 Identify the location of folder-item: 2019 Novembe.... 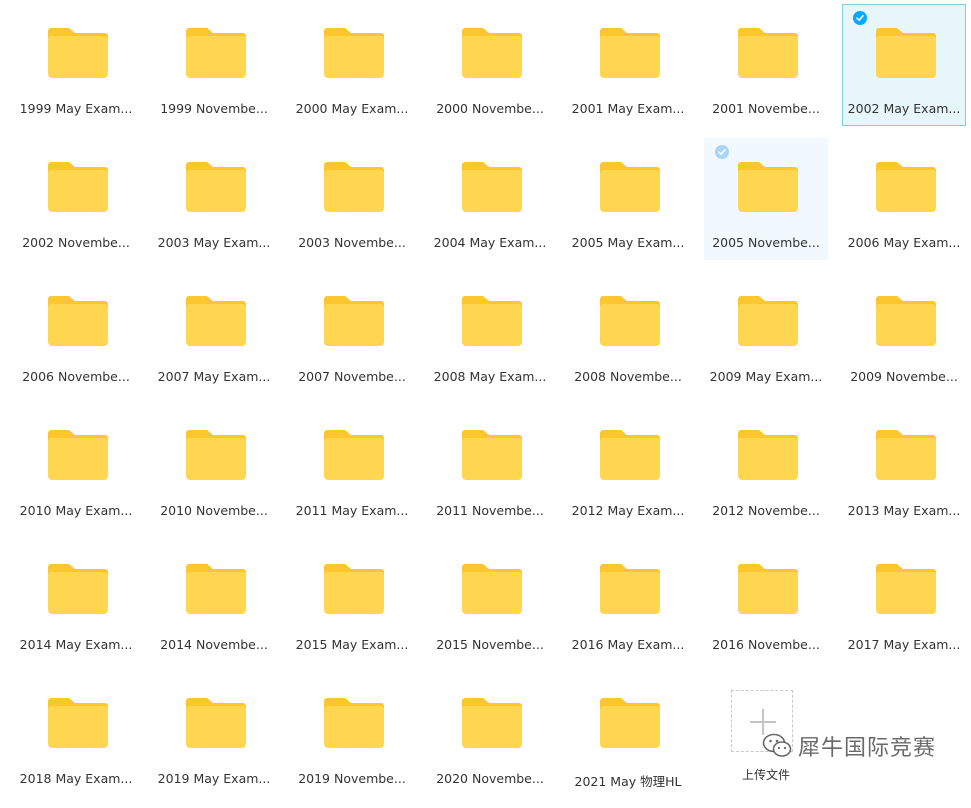
(352, 735).